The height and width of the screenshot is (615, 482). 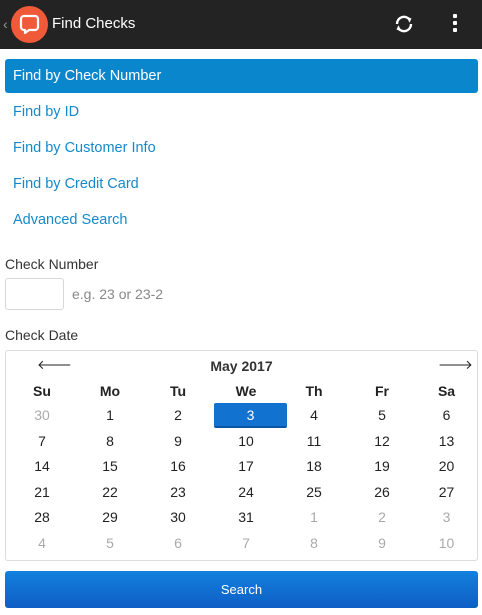 I want to click on calendar-day: 21, so click(x=42, y=493).